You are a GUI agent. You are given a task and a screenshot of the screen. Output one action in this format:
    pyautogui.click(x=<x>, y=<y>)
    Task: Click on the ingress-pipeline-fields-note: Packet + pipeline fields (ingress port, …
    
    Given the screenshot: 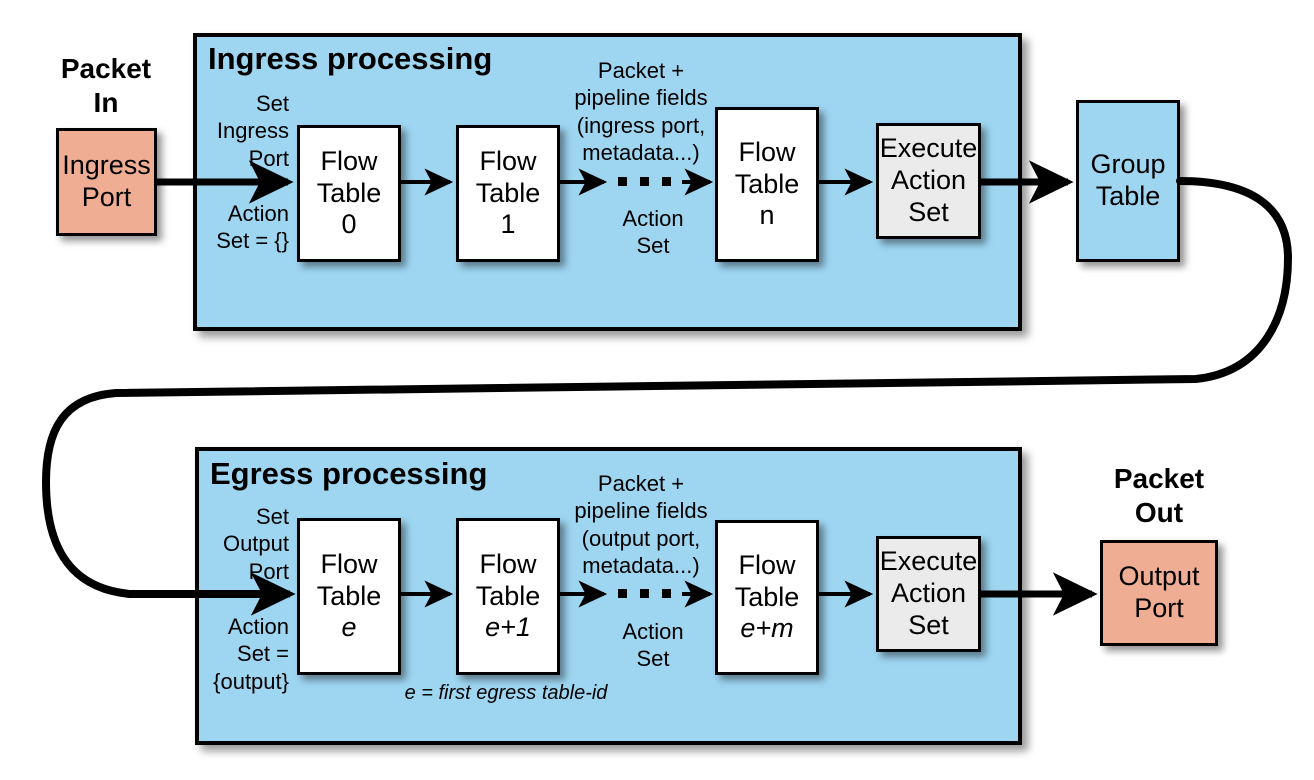 What is the action you would take?
    pyautogui.click(x=641, y=111)
    